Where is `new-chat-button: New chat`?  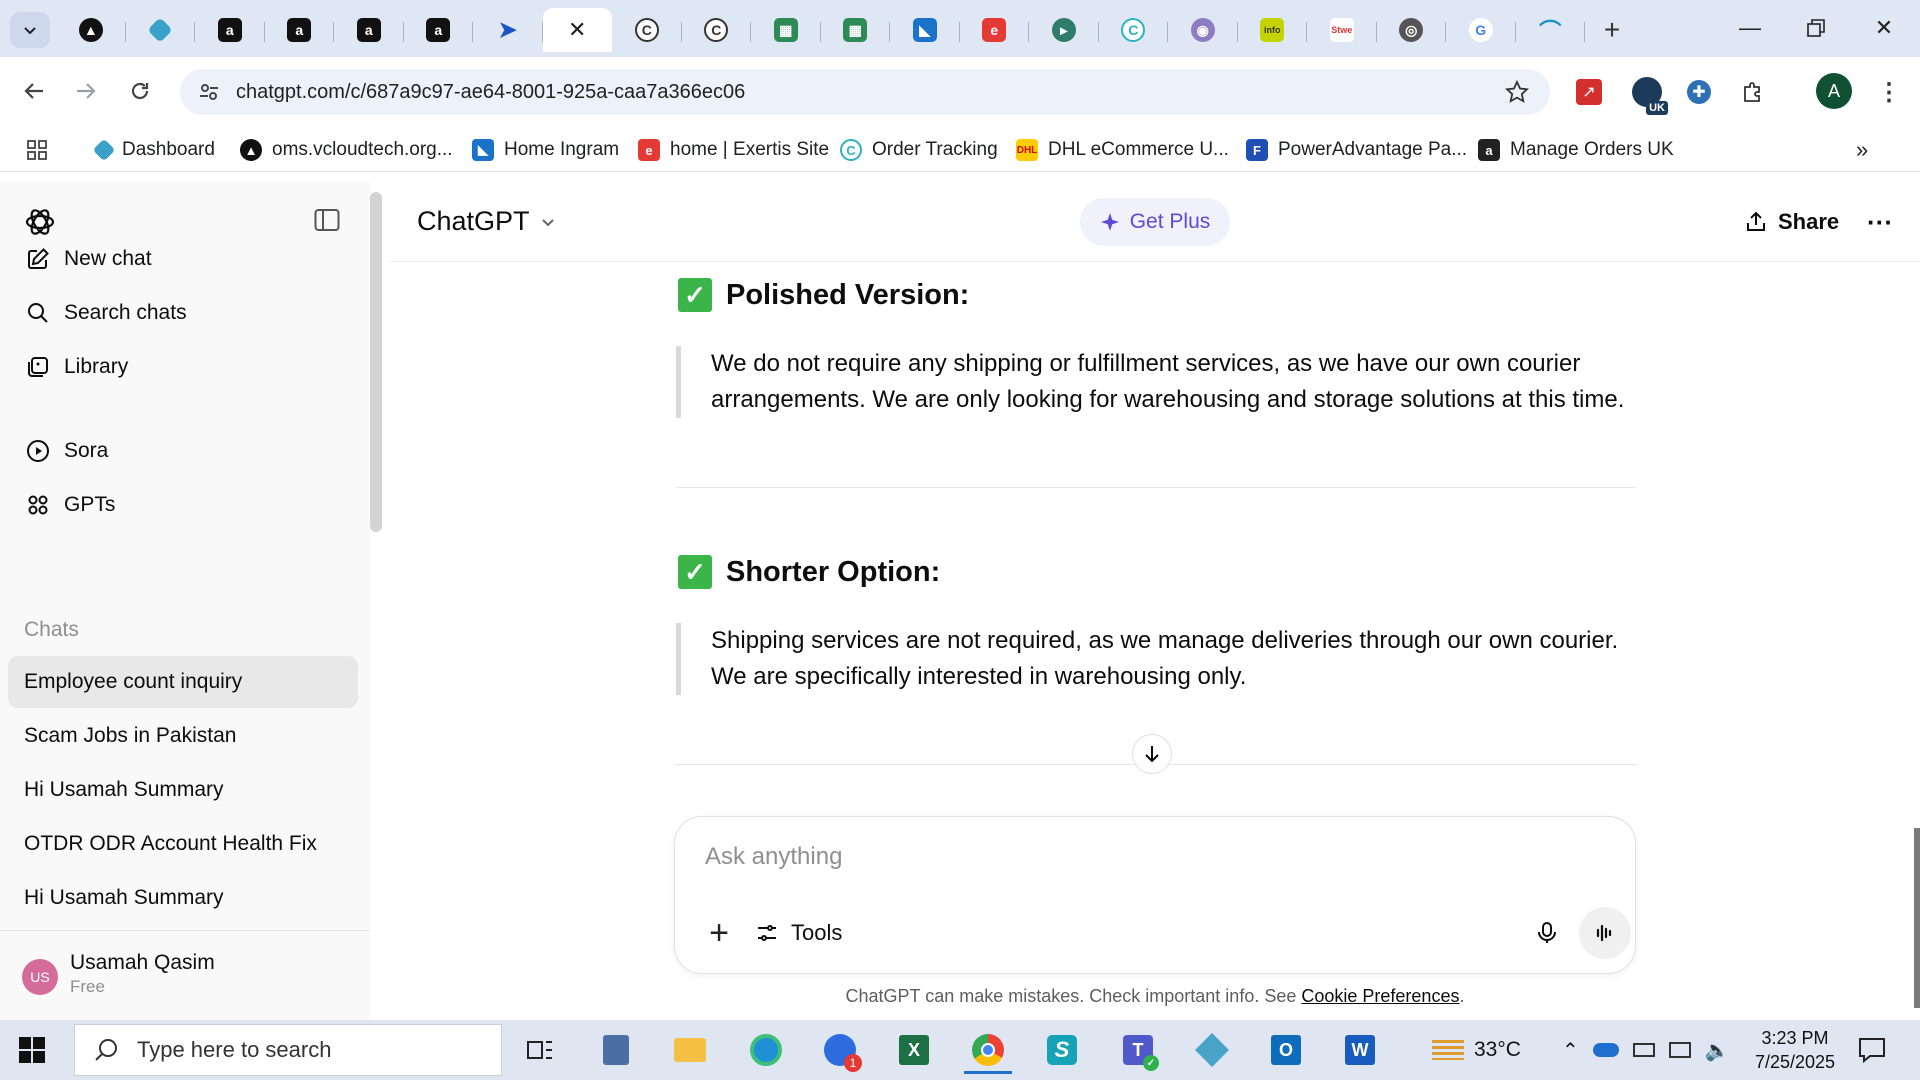 new-chat-button: New chat is located at coordinates (183, 259).